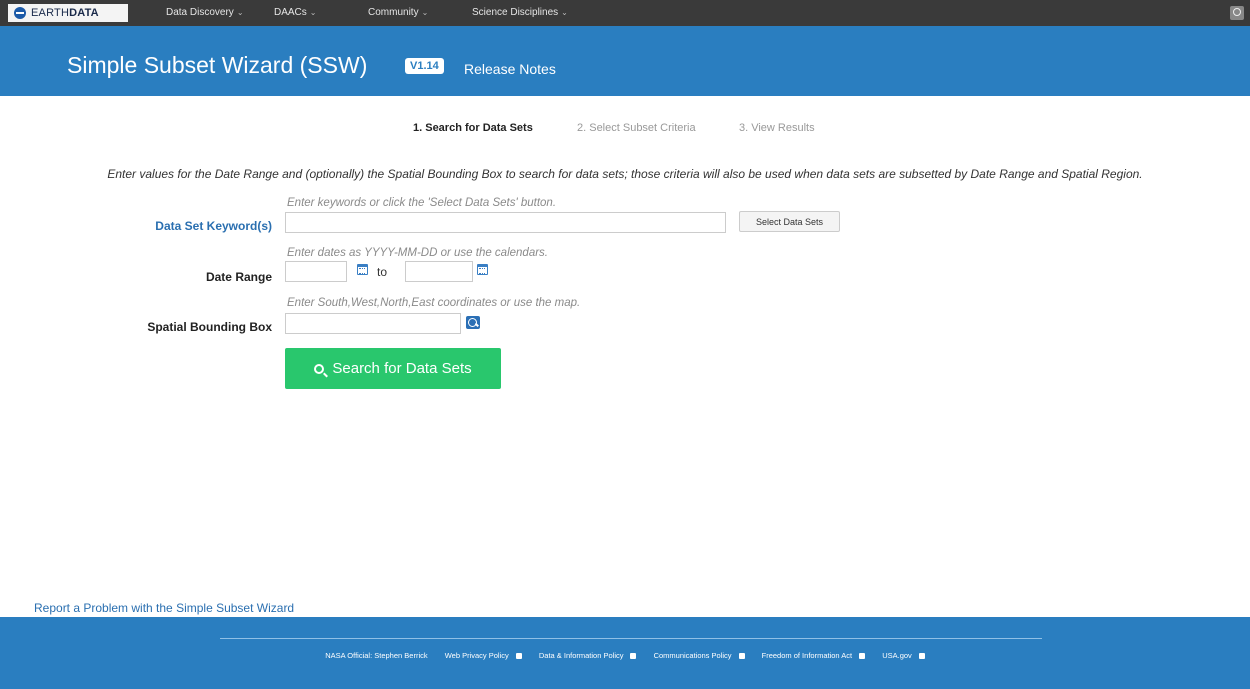  What do you see at coordinates (50, 13) in the screenshot?
I see `brand-prefix: EARTH` at bounding box center [50, 13].